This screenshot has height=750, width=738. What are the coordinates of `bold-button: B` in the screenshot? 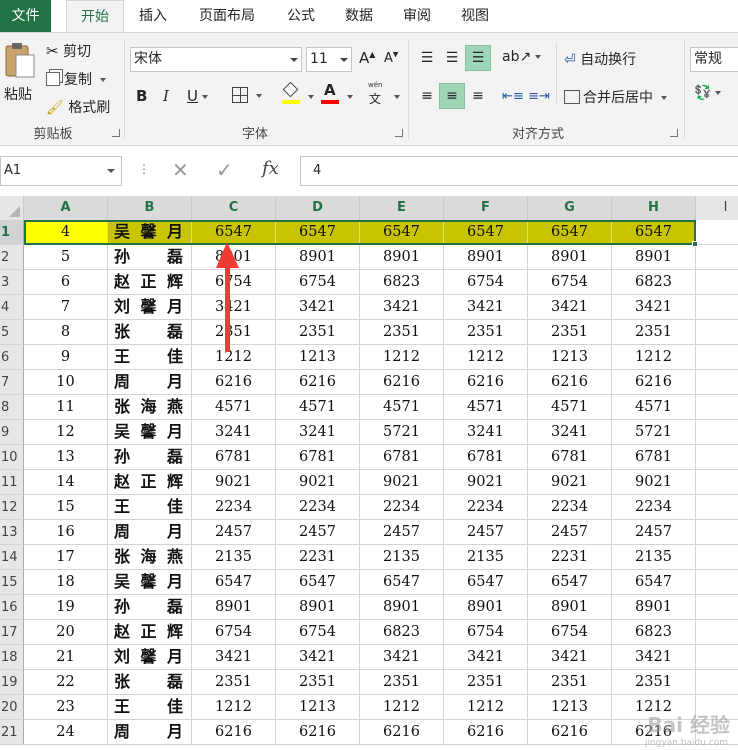 It's located at (141, 96).